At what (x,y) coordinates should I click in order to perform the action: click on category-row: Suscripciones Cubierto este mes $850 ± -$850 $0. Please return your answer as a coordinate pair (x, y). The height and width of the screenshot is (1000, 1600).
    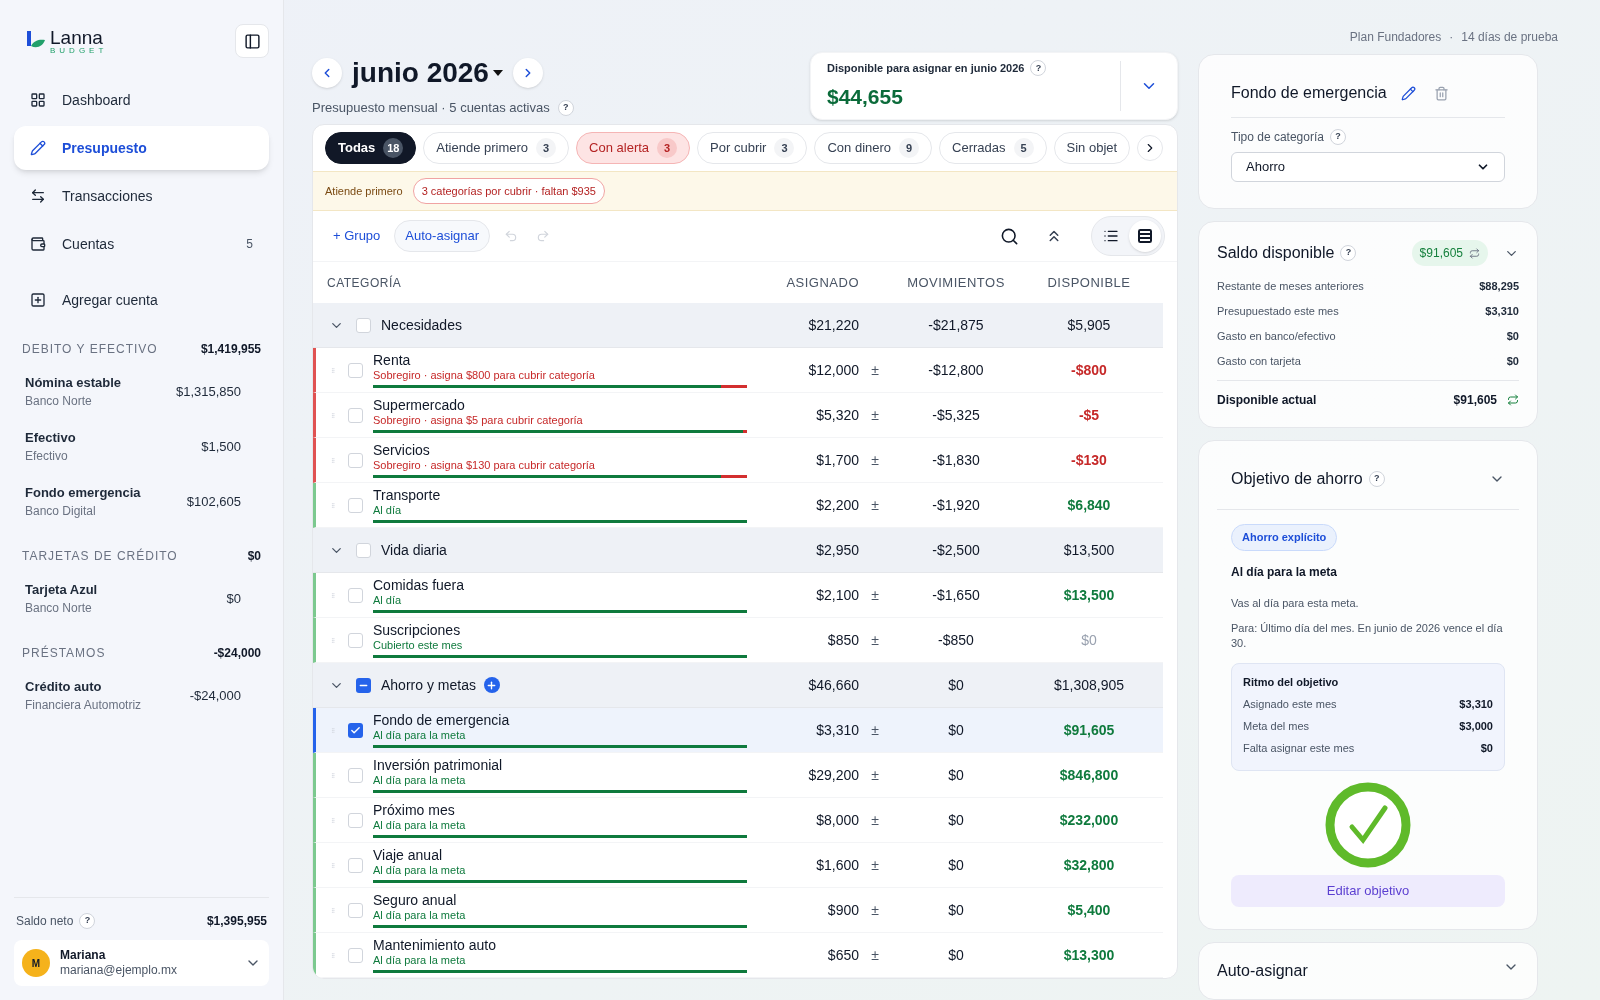
    Looking at the image, I should click on (738, 640).